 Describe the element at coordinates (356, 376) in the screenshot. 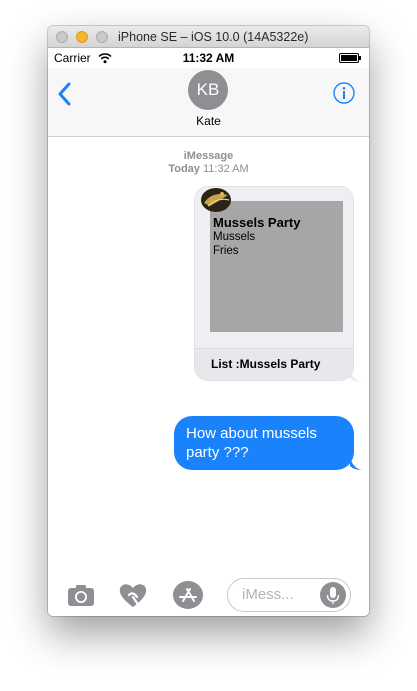

I see `card-tail` at that location.